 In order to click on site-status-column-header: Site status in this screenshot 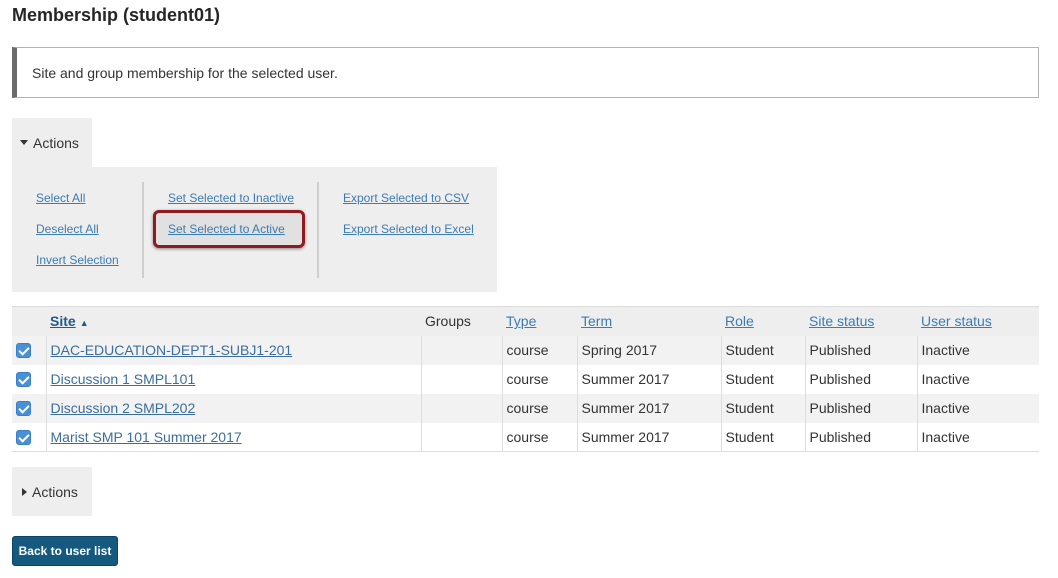, I will do `click(861, 321)`.